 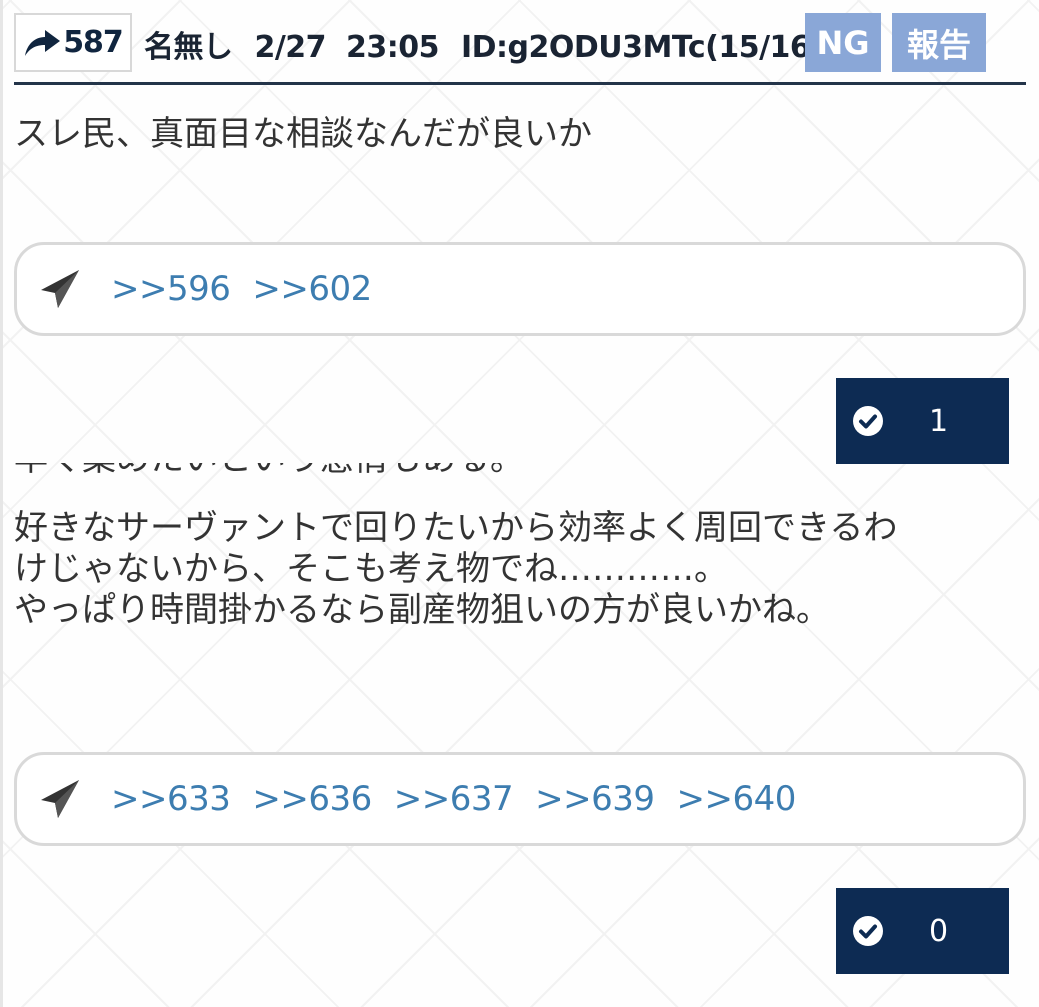 What do you see at coordinates (454, 799) in the screenshot?
I see `reply-link: >>637` at bounding box center [454, 799].